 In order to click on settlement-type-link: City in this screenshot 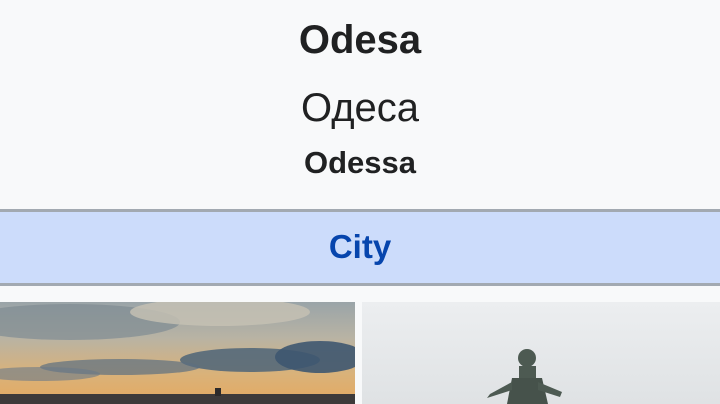, I will do `click(360, 247)`.